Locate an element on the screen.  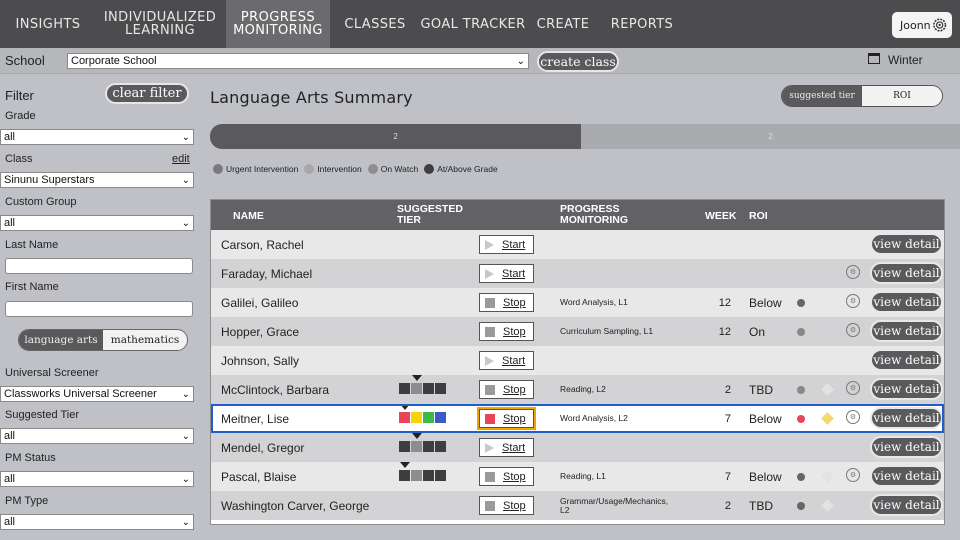
week-value: 12 is located at coordinates (724, 302).